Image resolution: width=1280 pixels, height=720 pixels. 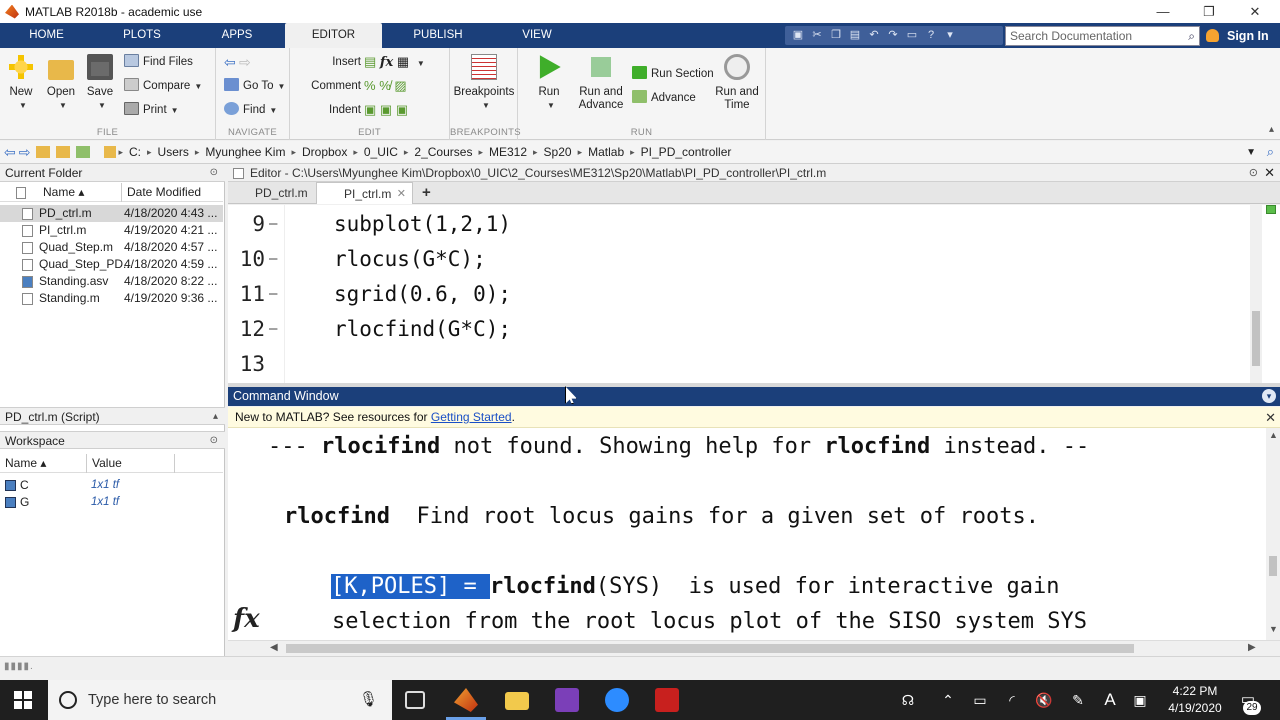 I want to click on insert-section-icon: ▤, so click(x=370, y=61).